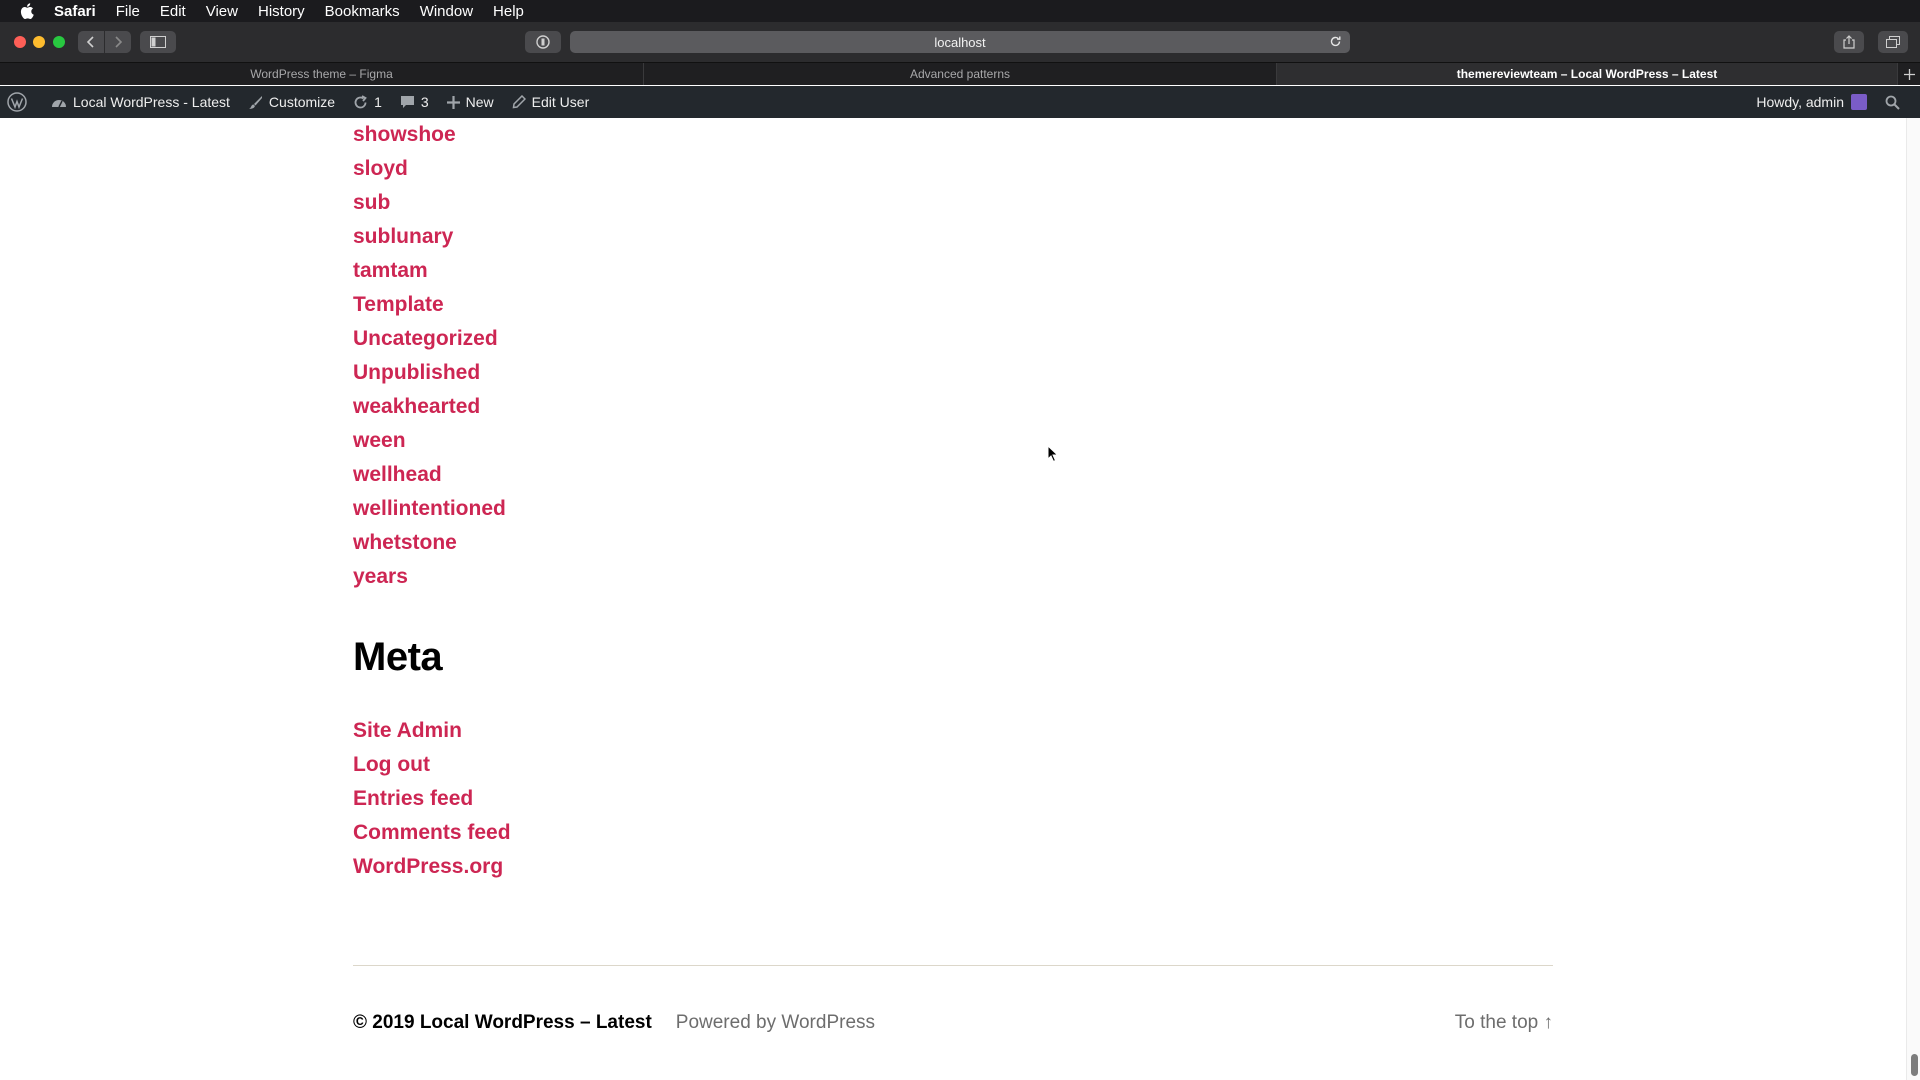  What do you see at coordinates (416, 407) in the screenshot?
I see `category-link: weakhearted` at bounding box center [416, 407].